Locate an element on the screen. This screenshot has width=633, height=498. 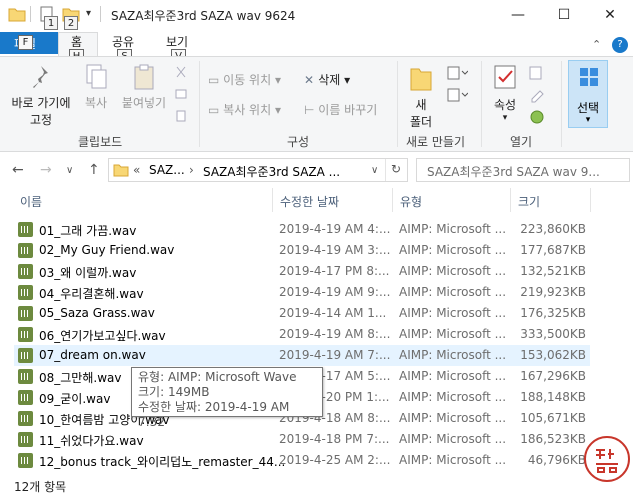
ribbon-tabs: 파일 F 홈 H 공유 S 보기 V ⌃ ? is located at coordinates (316, 47).